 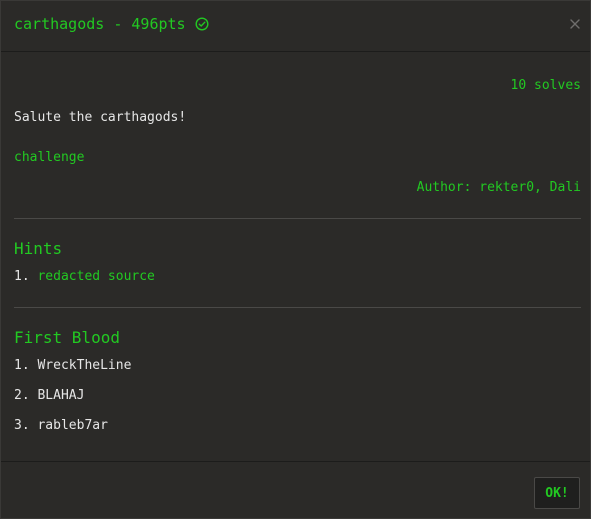 I want to click on first-blood-team: rableb7ar, so click(x=72, y=425).